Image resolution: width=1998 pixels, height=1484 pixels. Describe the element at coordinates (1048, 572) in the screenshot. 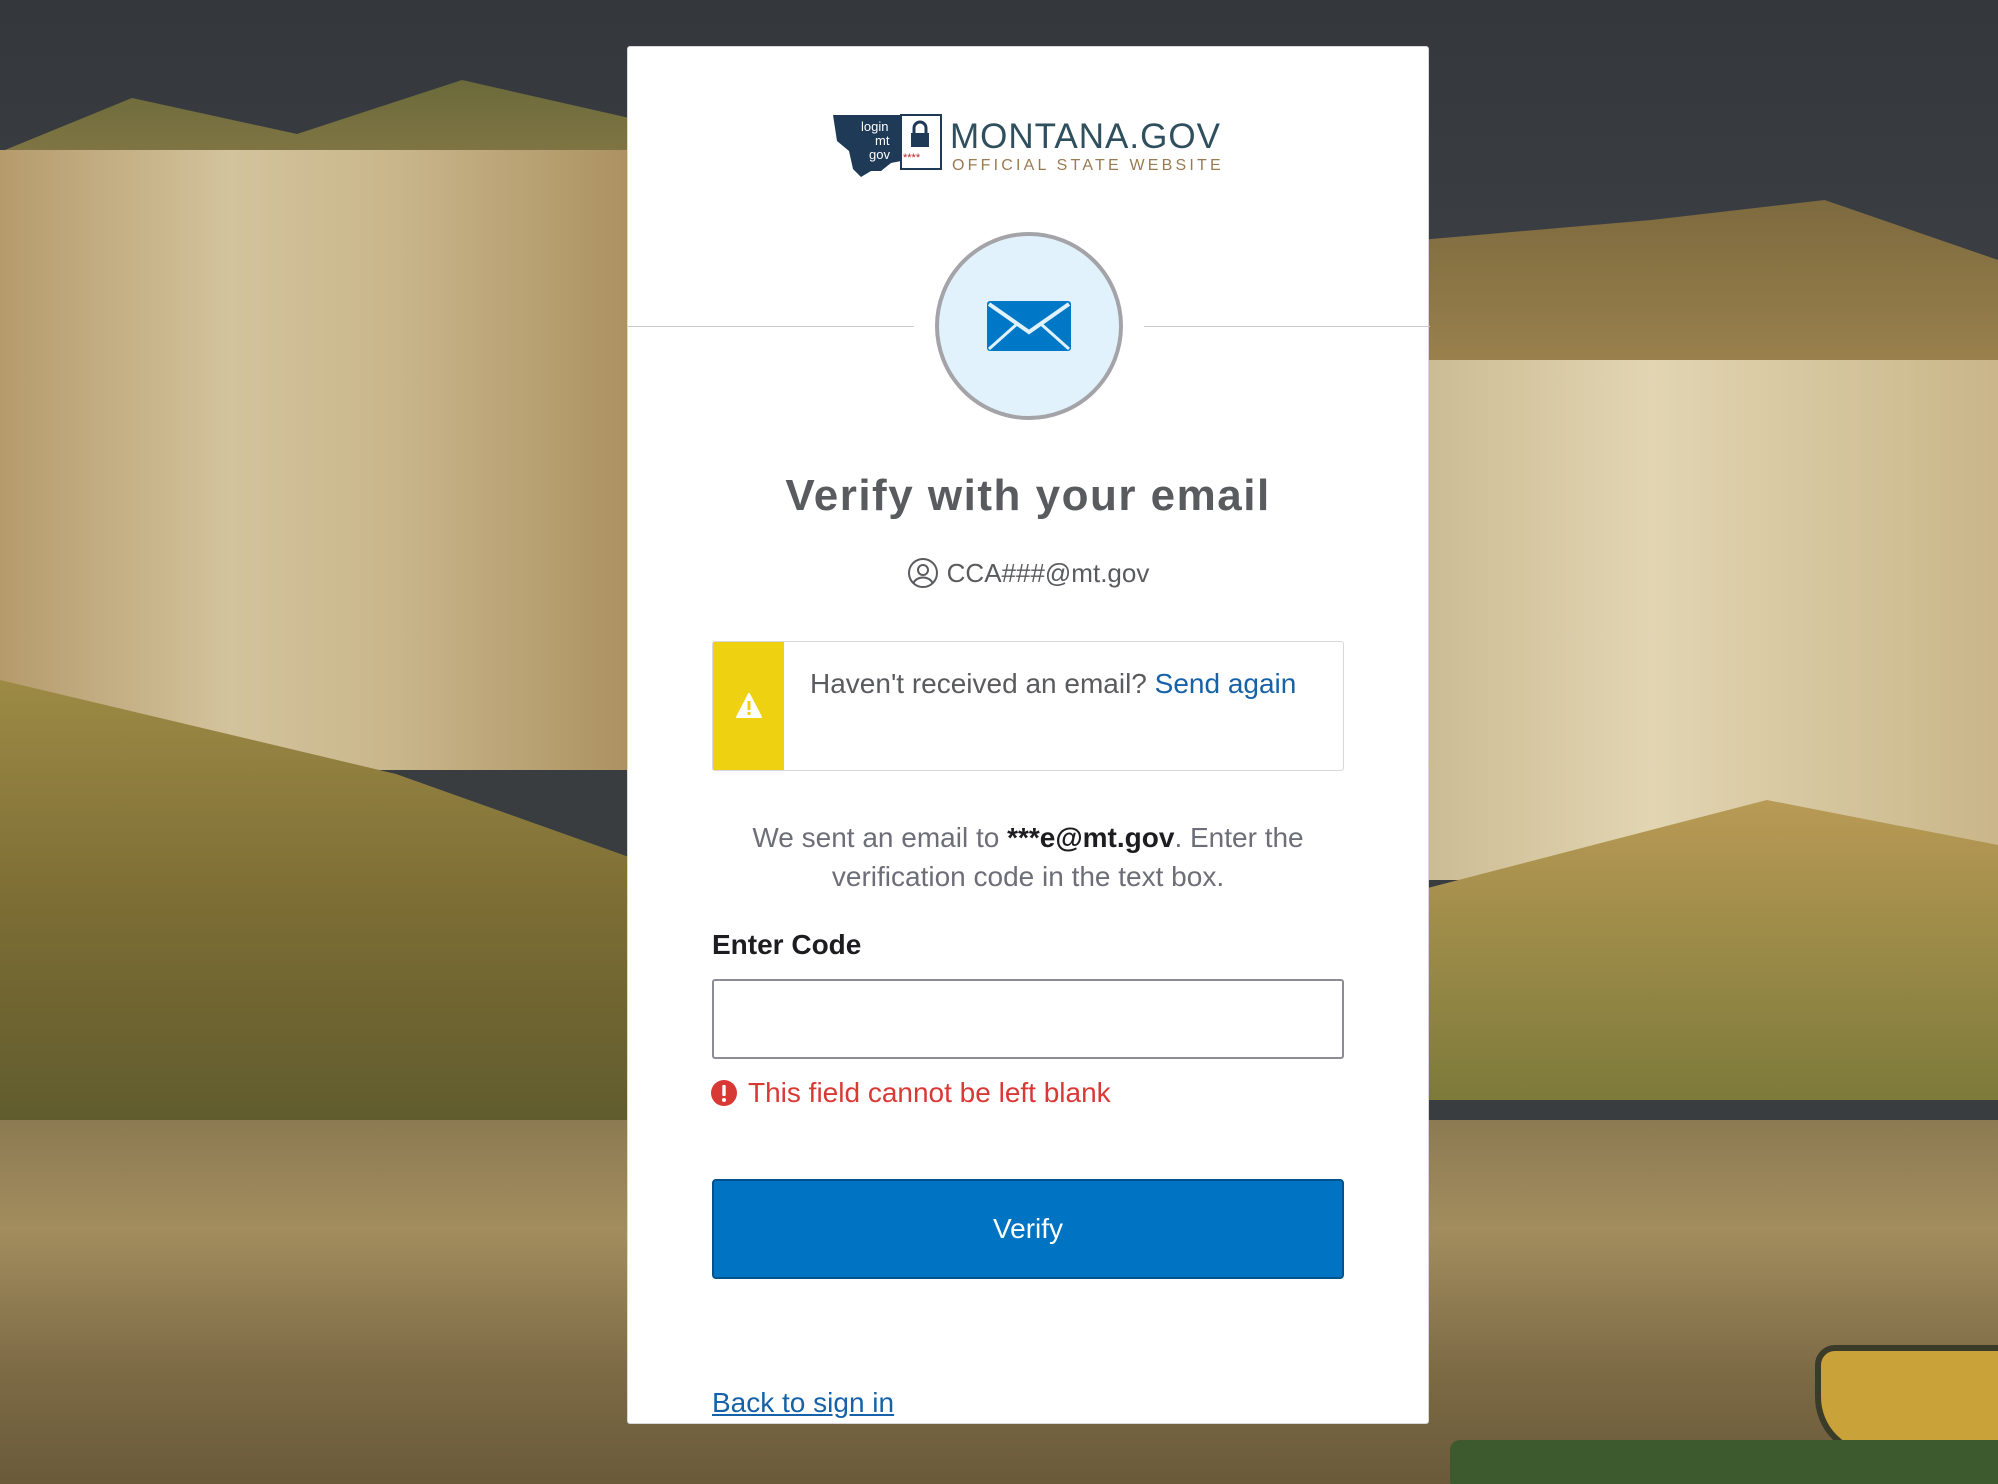

I see `identifier-text: CCA###@mt.gov` at that location.